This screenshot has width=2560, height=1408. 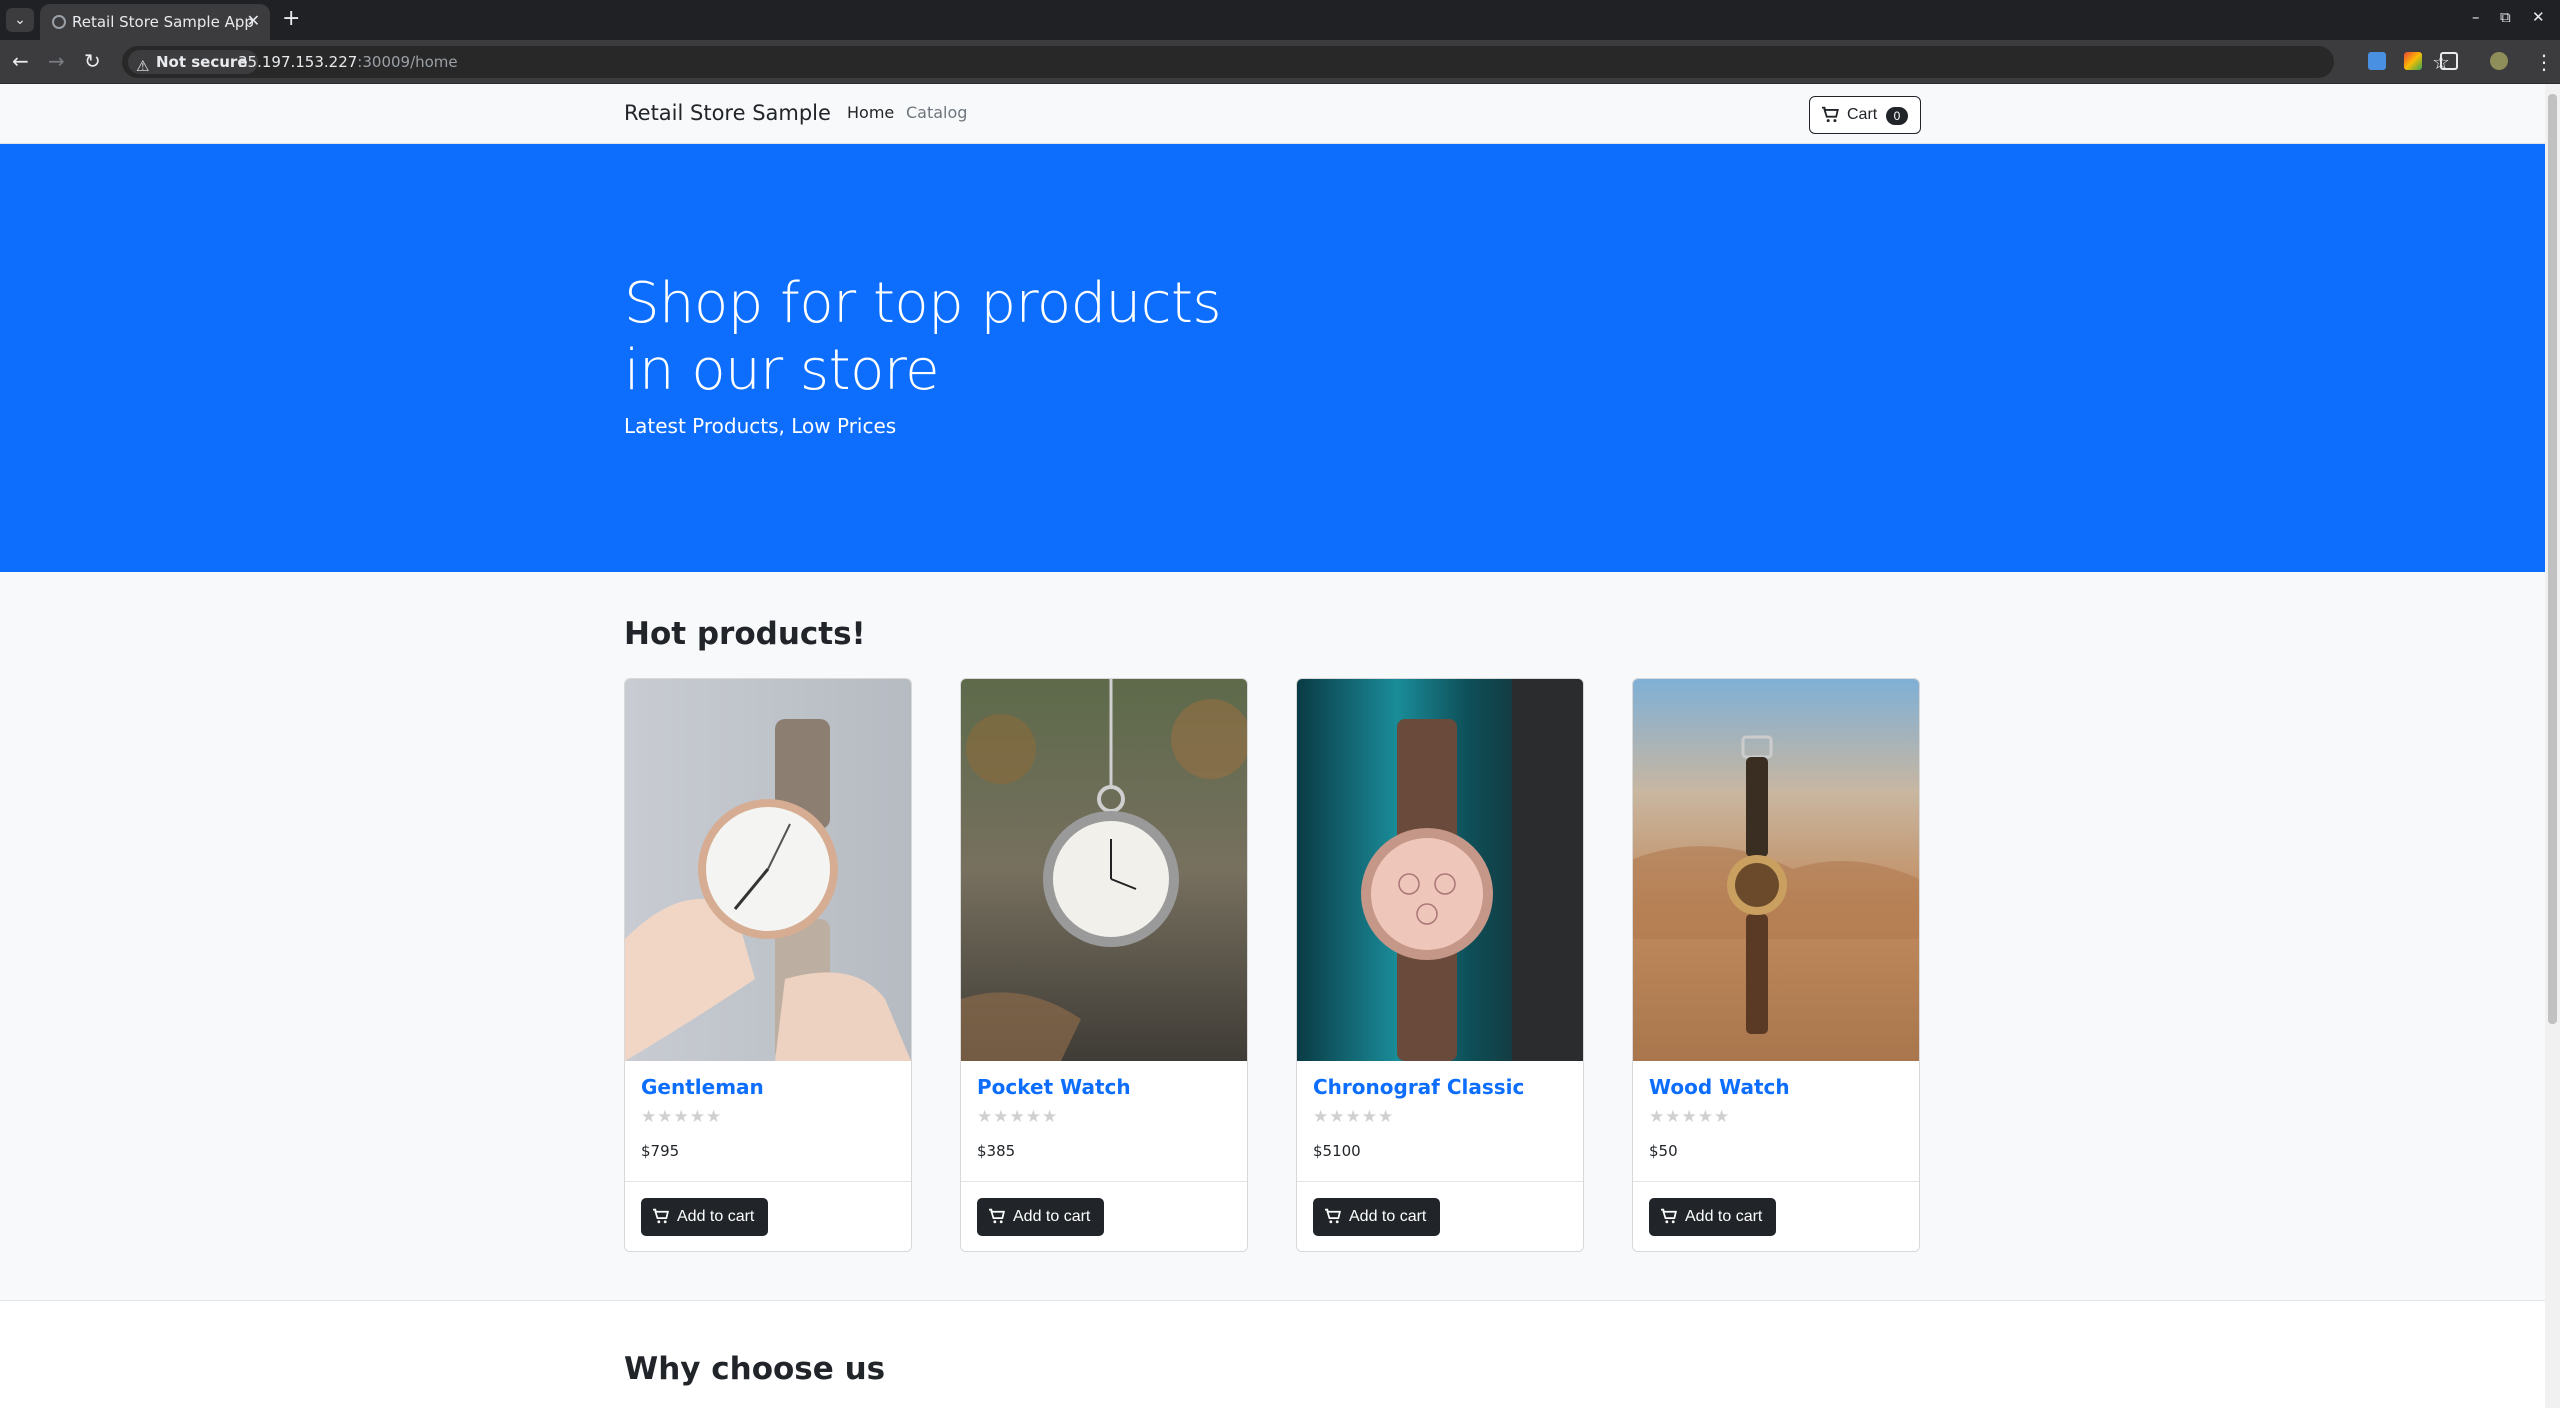 What do you see at coordinates (2499, 61) in the screenshot?
I see `profile-avatar` at bounding box center [2499, 61].